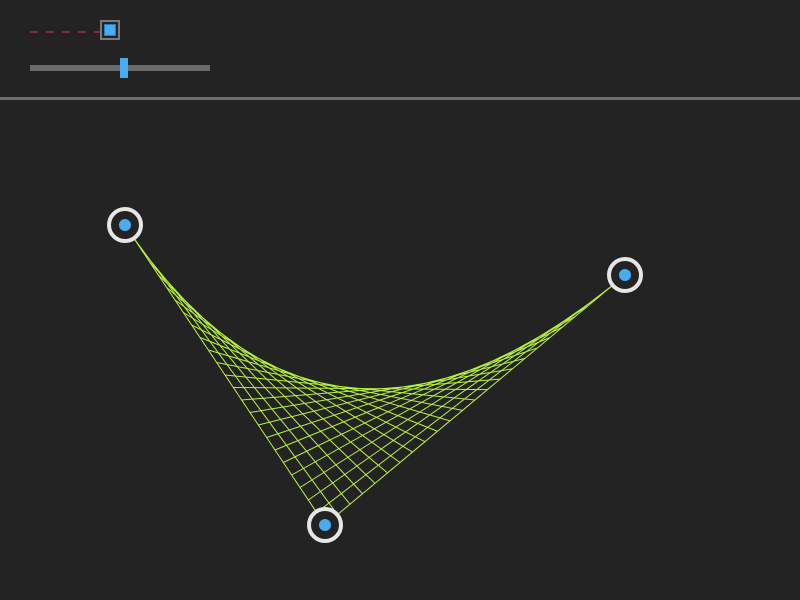  I want to click on show-control-lines-checkbox, so click(110, 30).